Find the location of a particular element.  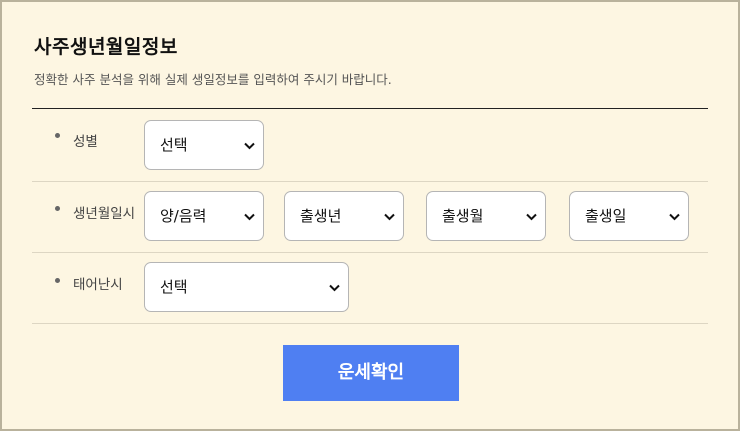

birth-month-value: 출생월 is located at coordinates (463, 216).